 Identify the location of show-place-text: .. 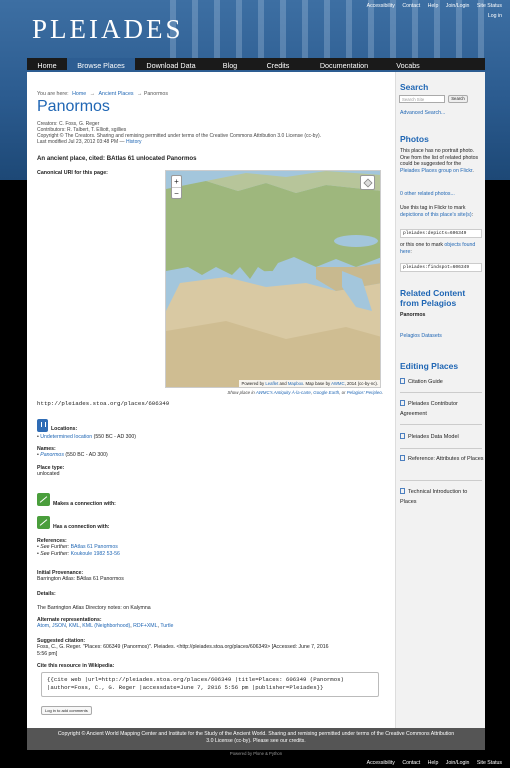
(382, 392).